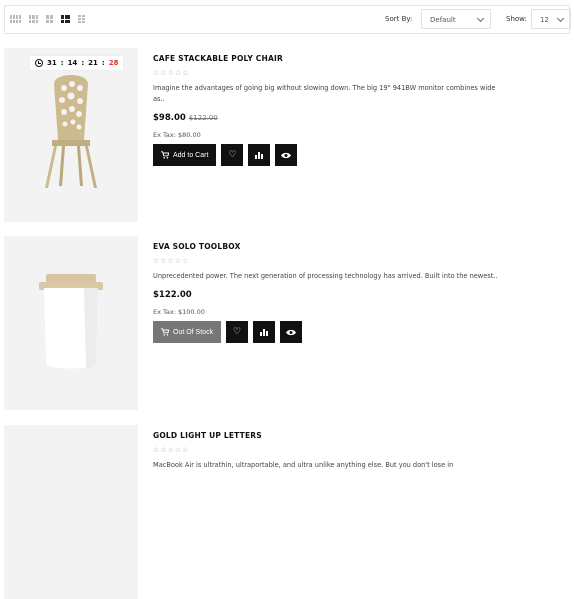 Image resolution: width=574 pixels, height=599 pixels. What do you see at coordinates (52, 63) in the screenshot?
I see `timer-days: 31` at bounding box center [52, 63].